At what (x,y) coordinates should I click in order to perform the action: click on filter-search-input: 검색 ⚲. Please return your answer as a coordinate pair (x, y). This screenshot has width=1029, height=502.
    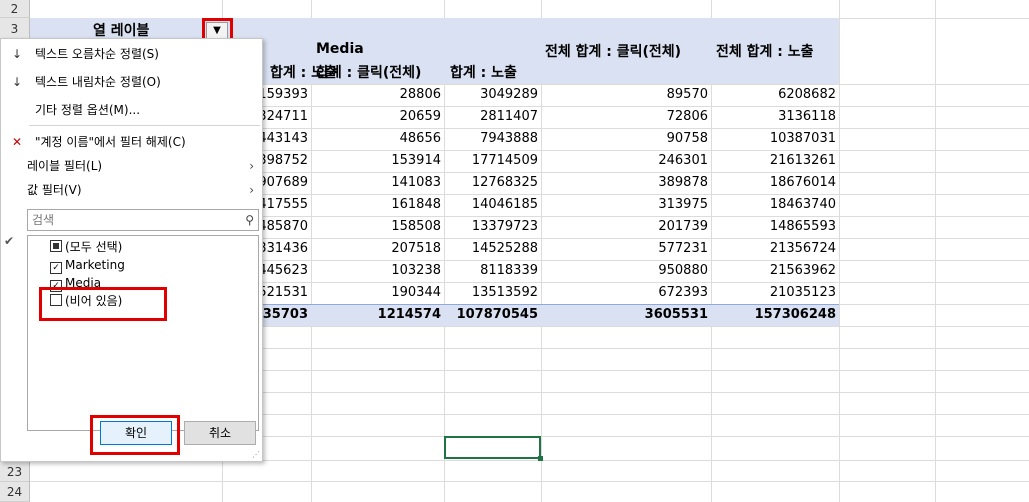
    Looking at the image, I should click on (143, 220).